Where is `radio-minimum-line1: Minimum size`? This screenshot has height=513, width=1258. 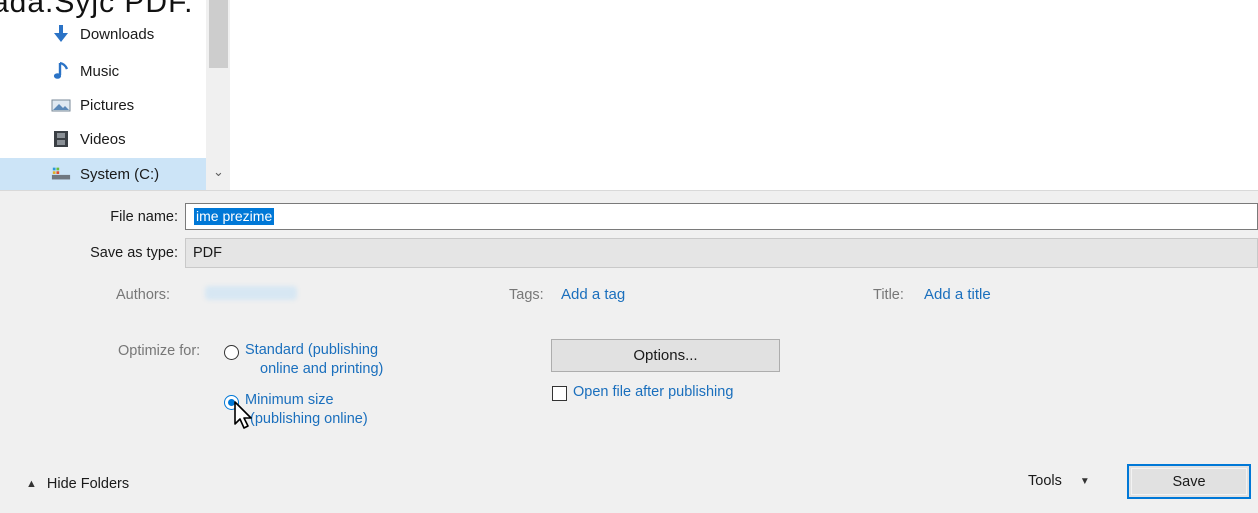 radio-minimum-line1: Minimum size is located at coordinates (289, 400).